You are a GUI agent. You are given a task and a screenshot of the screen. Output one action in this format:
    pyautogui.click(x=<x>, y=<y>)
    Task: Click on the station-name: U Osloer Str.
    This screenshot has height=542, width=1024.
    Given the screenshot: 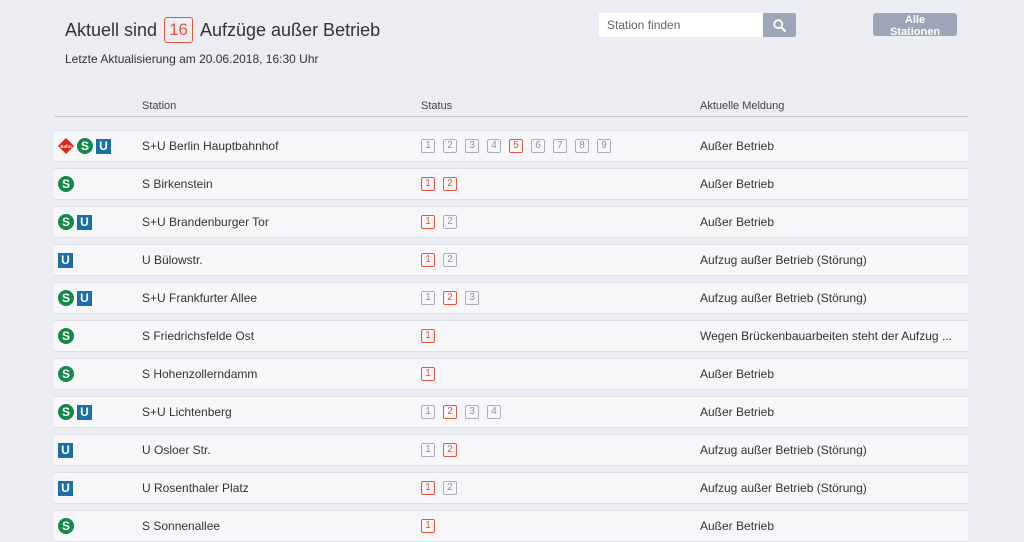 What is the action you would take?
    pyautogui.click(x=176, y=450)
    